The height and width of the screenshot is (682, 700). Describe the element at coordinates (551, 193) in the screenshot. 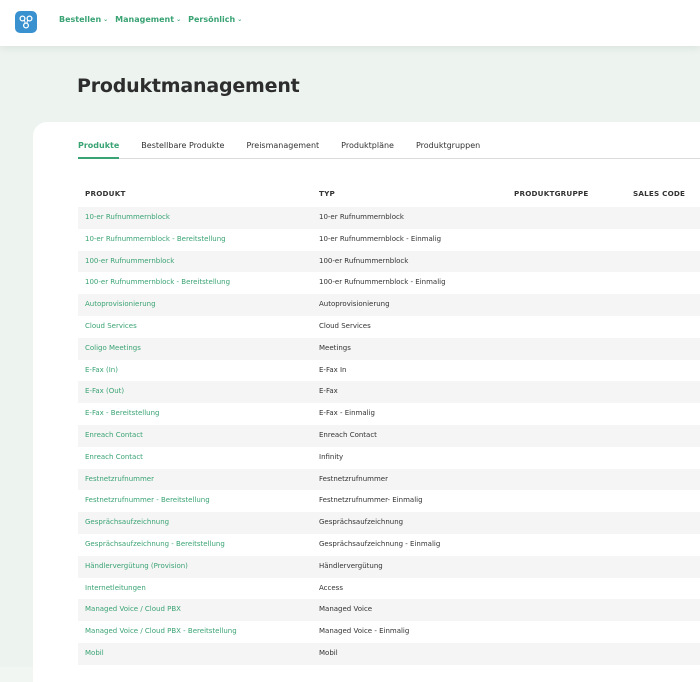

I see `column-header-produktgruppe: PRODUKTGRUPPE` at that location.